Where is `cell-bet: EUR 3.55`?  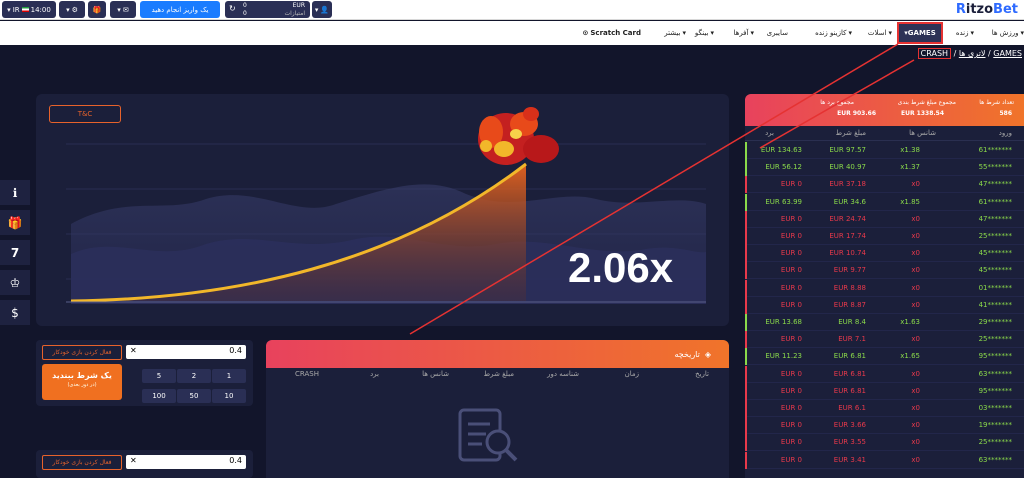 cell-bet: EUR 3.55 is located at coordinates (849, 442).